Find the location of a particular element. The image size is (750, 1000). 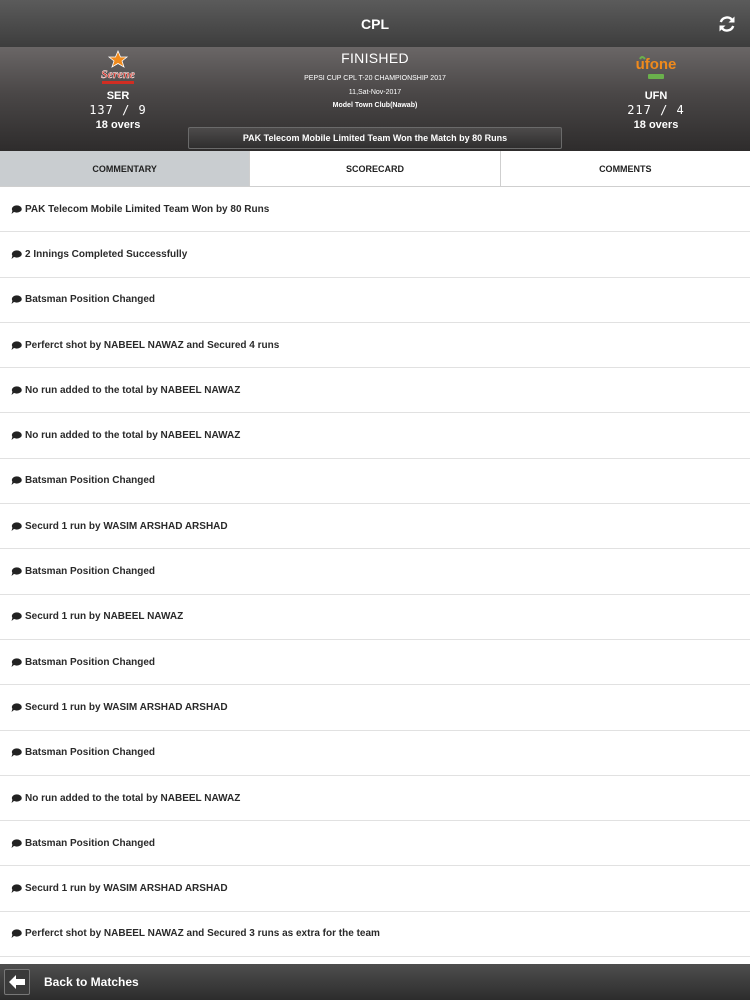

tournament-name: PEPSI CUP CPL T-20 CHAMPIONSHIP 2017 is located at coordinates (375, 78).